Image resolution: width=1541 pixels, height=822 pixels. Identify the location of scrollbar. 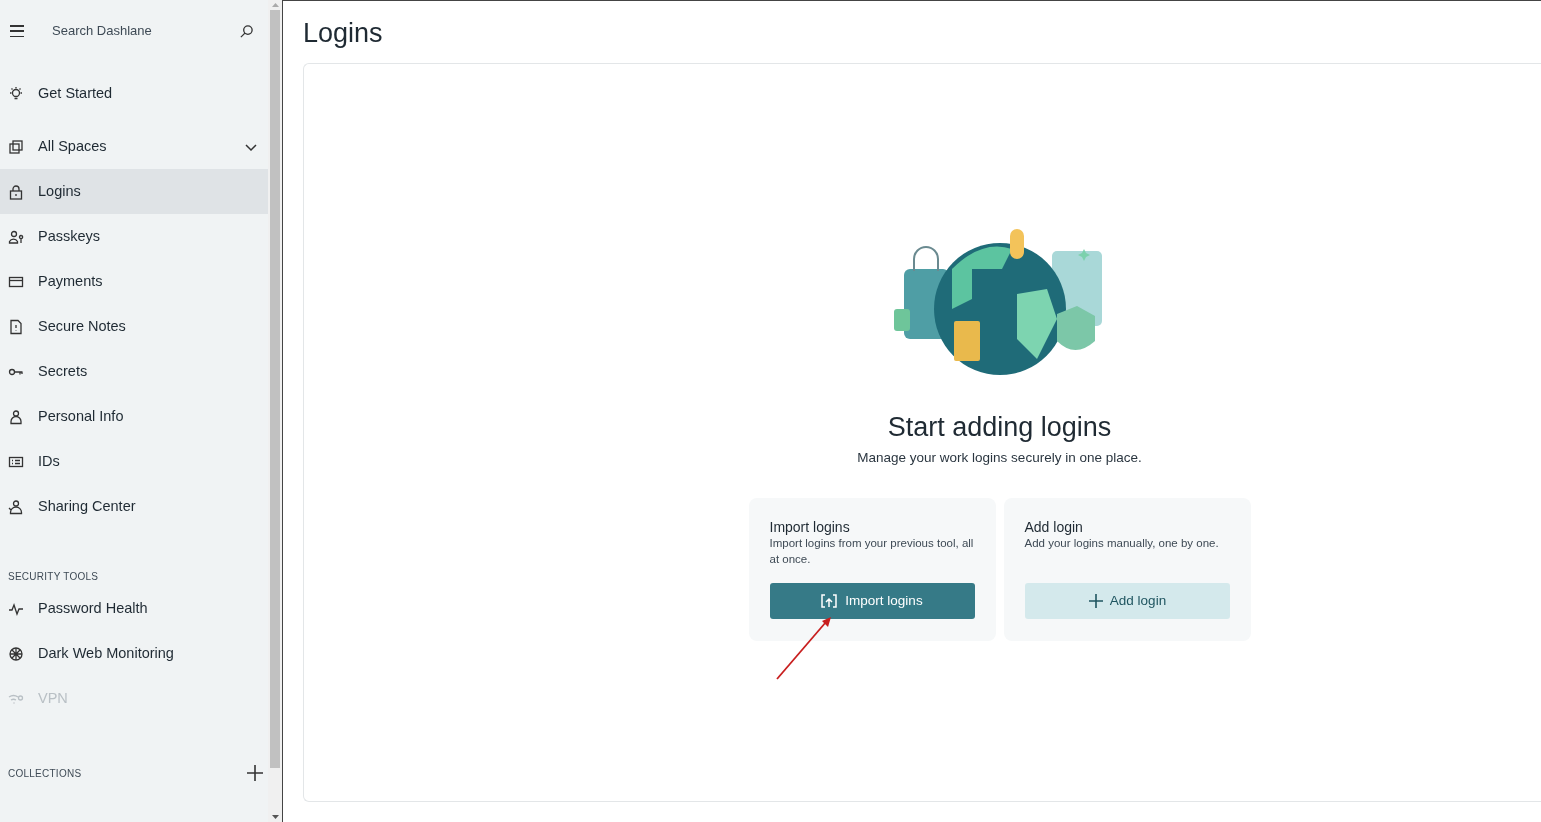
(275, 411).